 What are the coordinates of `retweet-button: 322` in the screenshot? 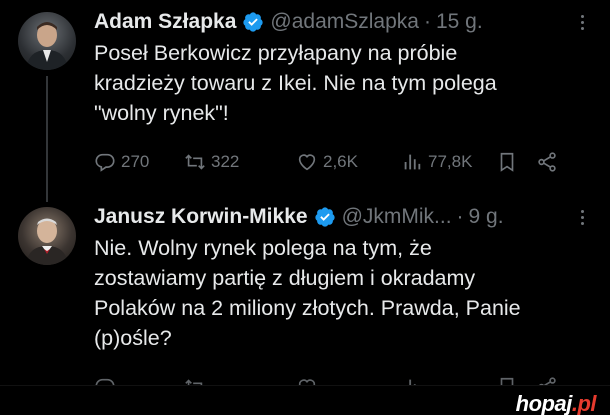 It's located at (240, 162).